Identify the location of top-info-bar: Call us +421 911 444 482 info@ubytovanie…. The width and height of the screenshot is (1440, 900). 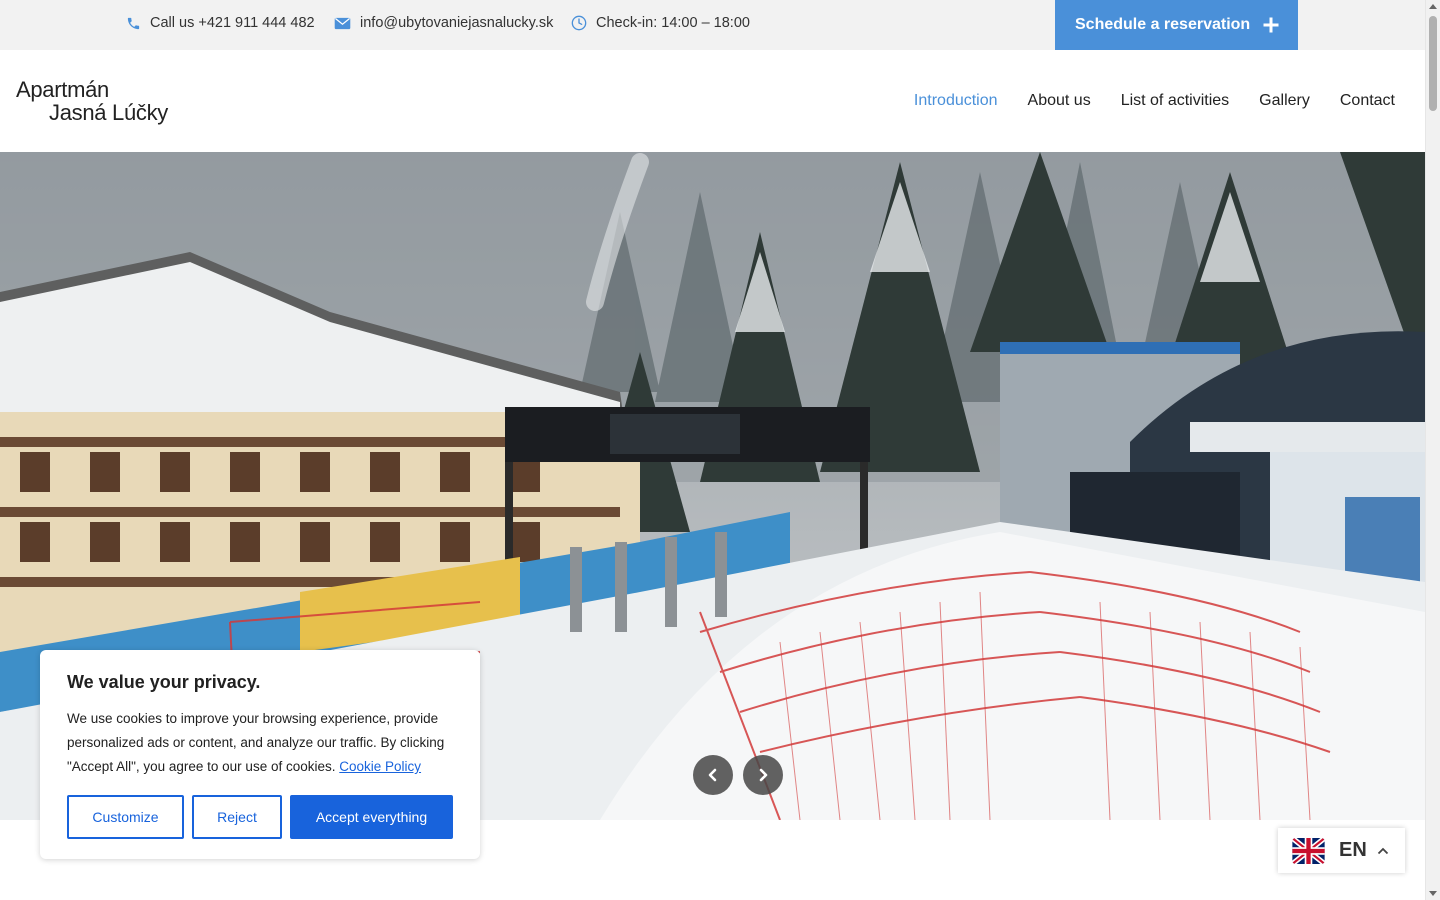
(712, 25).